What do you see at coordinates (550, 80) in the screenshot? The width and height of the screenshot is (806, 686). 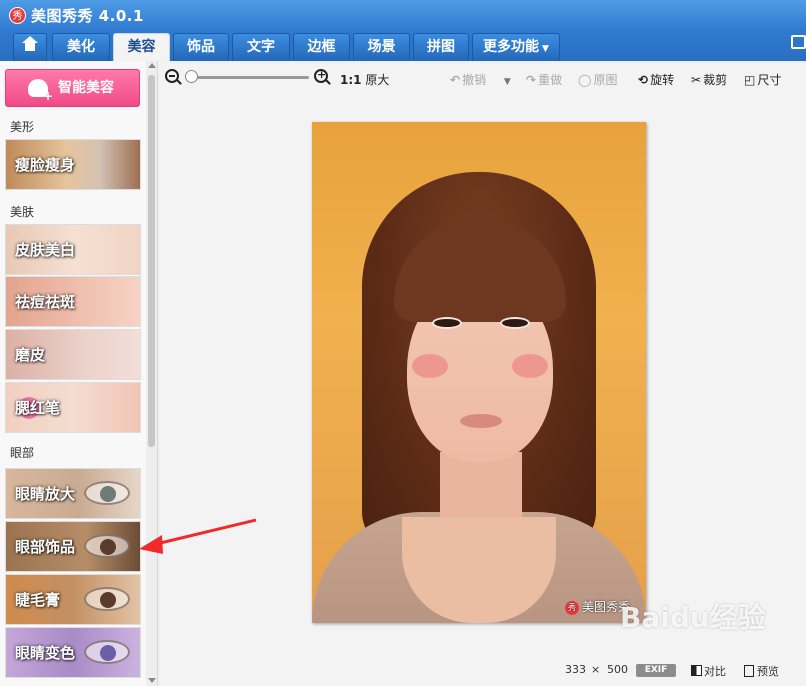 I see `redo-label: 重做` at bounding box center [550, 80].